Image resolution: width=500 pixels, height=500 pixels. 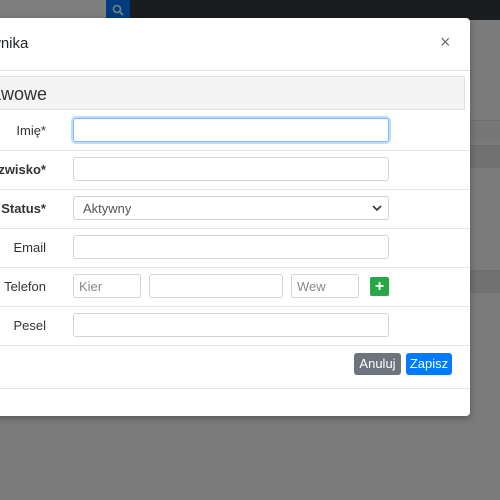 I want to click on add-phone-button: +, so click(x=379, y=286).